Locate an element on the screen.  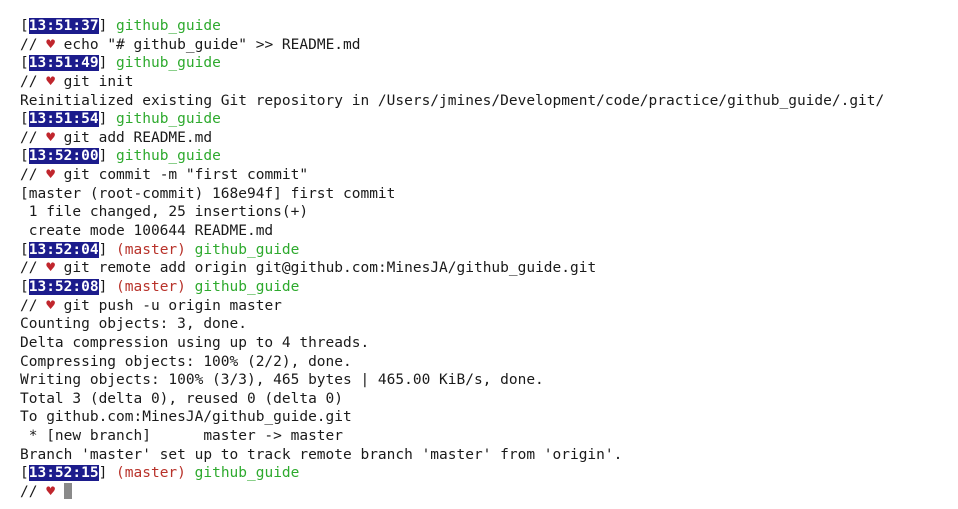
output-line: * [new branch] master -> master is located at coordinates (489, 436).